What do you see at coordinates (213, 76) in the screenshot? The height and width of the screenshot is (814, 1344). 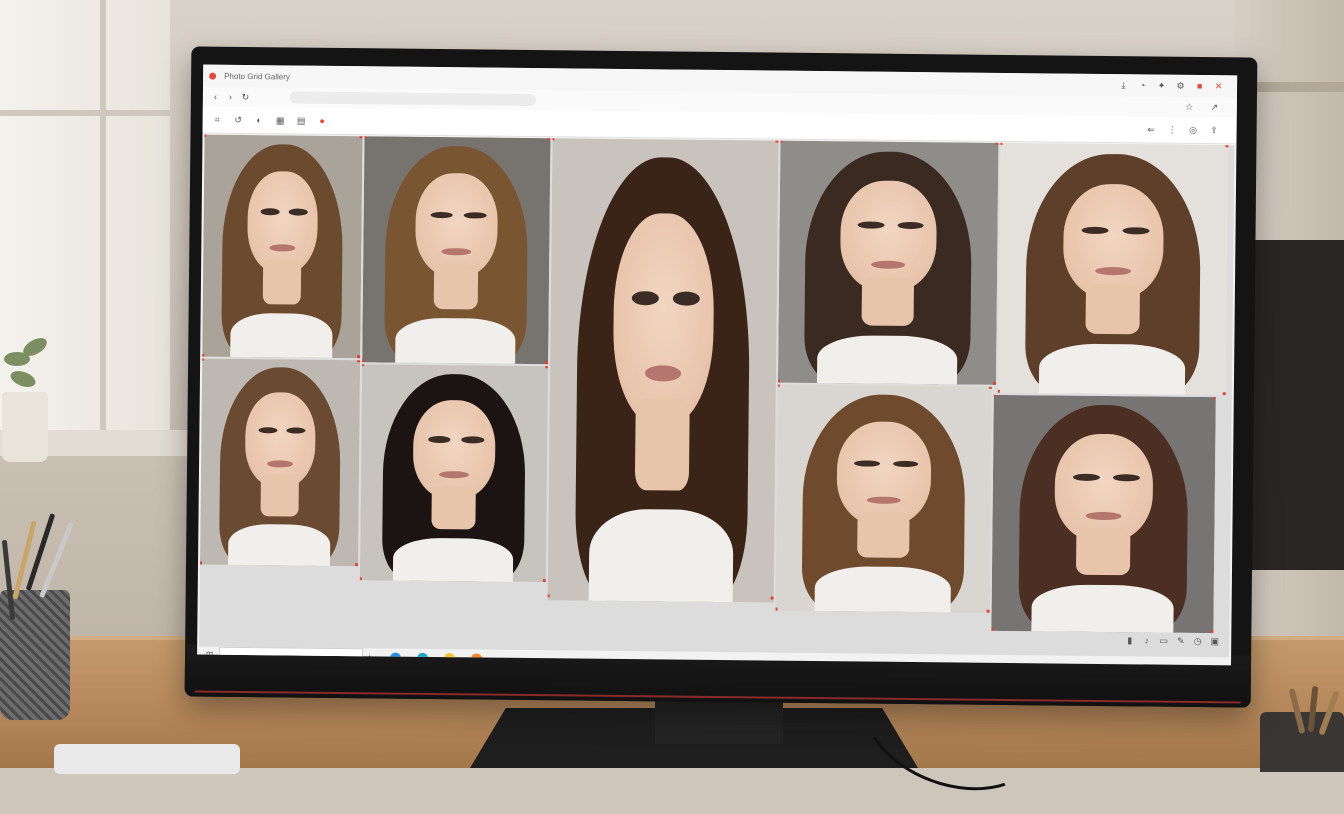 I see `close-dot-icon` at bounding box center [213, 76].